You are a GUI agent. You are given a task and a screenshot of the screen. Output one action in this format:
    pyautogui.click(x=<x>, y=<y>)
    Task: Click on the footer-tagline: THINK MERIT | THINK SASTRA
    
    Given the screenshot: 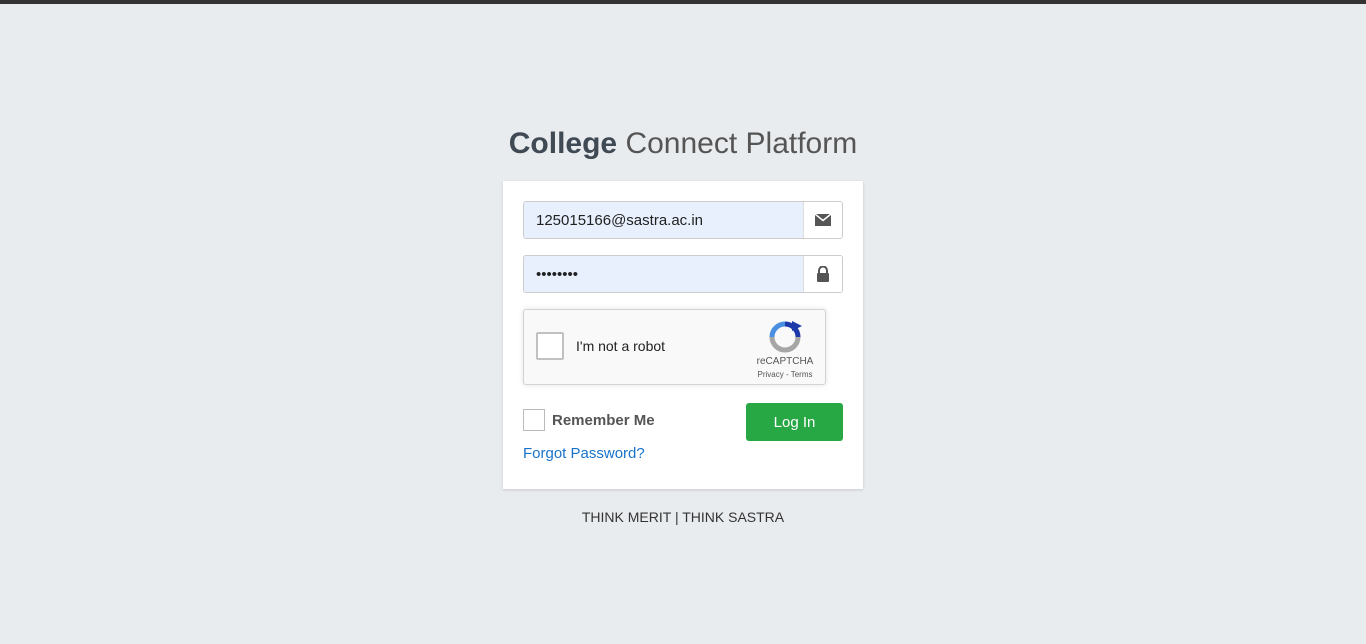 What is the action you would take?
    pyautogui.click(x=683, y=517)
    